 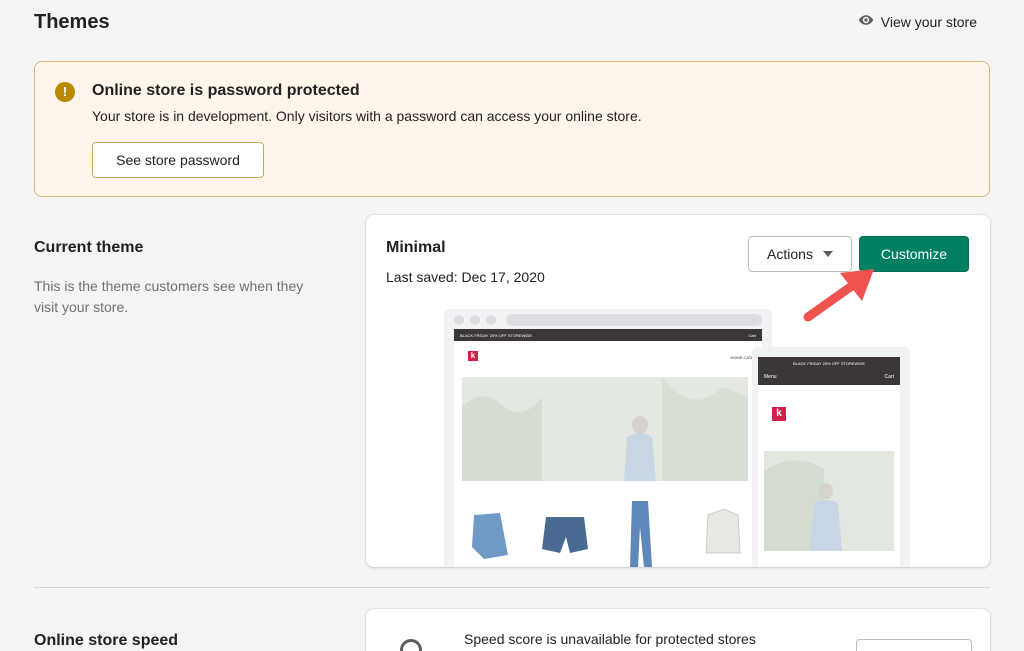 I want to click on desktop-announcement-text: BLACK FRIDAY 25% OFF STOREWIDE, so click(x=496, y=335).